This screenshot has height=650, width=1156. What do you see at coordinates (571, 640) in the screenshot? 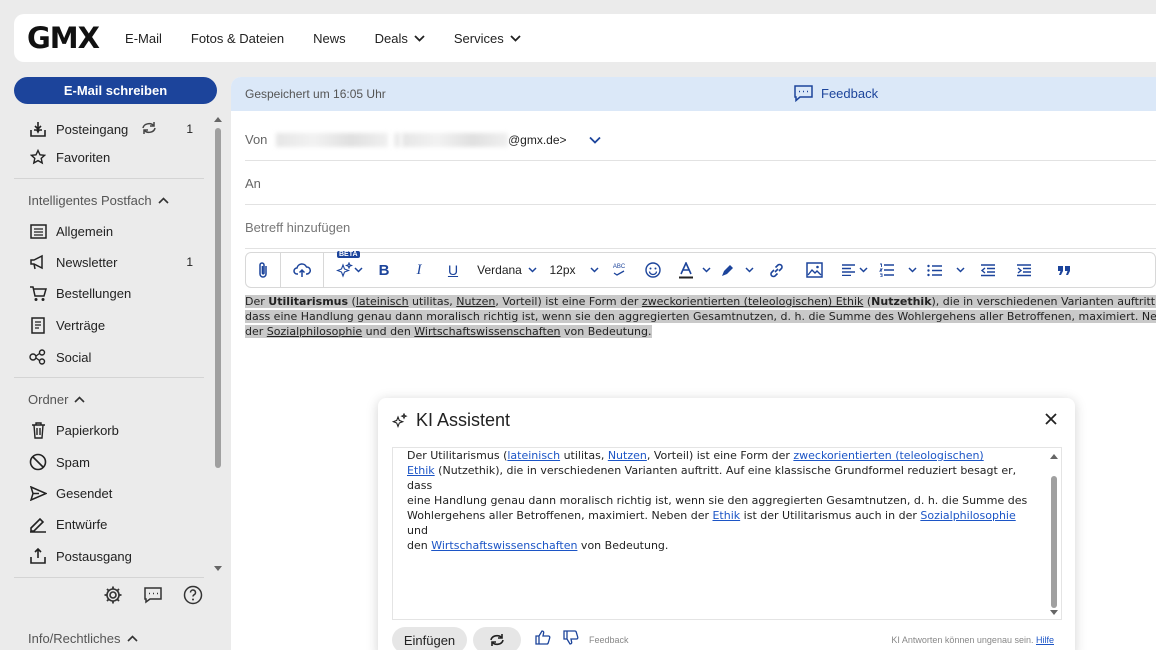
I see `thumbs-down-icon` at bounding box center [571, 640].